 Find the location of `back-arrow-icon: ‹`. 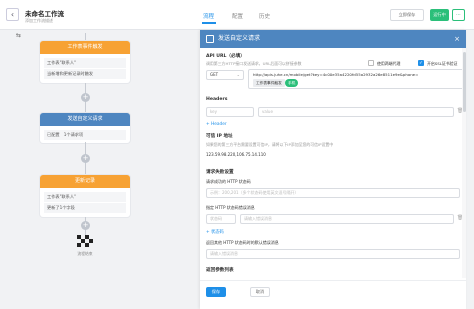

back-arrow-icon: ‹ is located at coordinates (12, 14).